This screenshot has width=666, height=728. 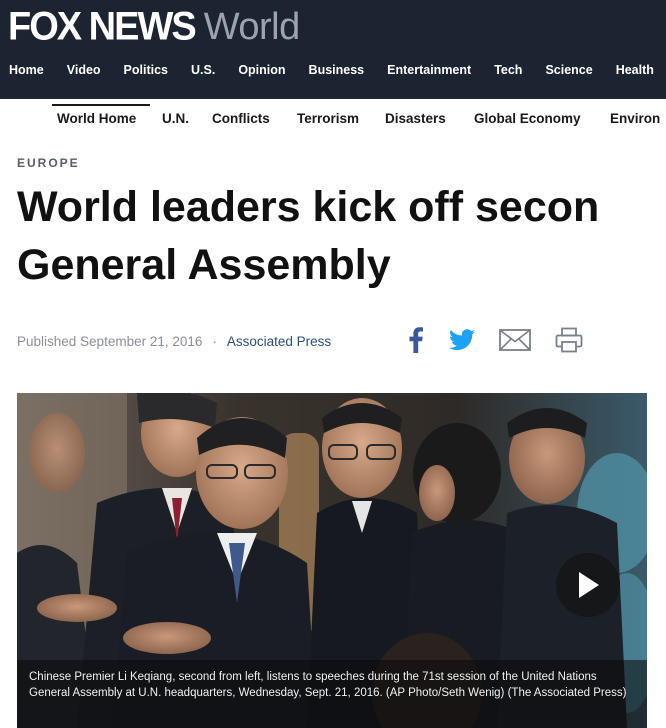 I want to click on author-source: Associated Press, so click(x=279, y=341).